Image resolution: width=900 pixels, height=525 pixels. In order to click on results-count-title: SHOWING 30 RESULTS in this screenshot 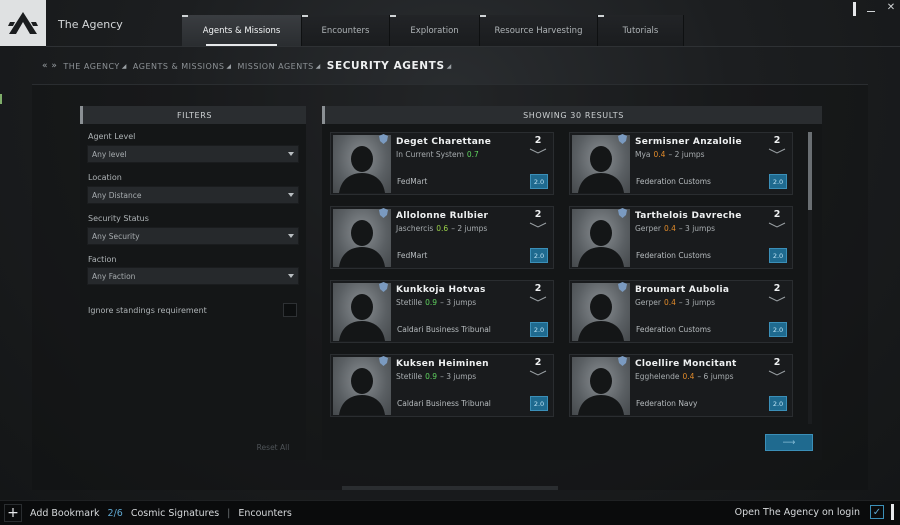, I will do `click(573, 115)`.